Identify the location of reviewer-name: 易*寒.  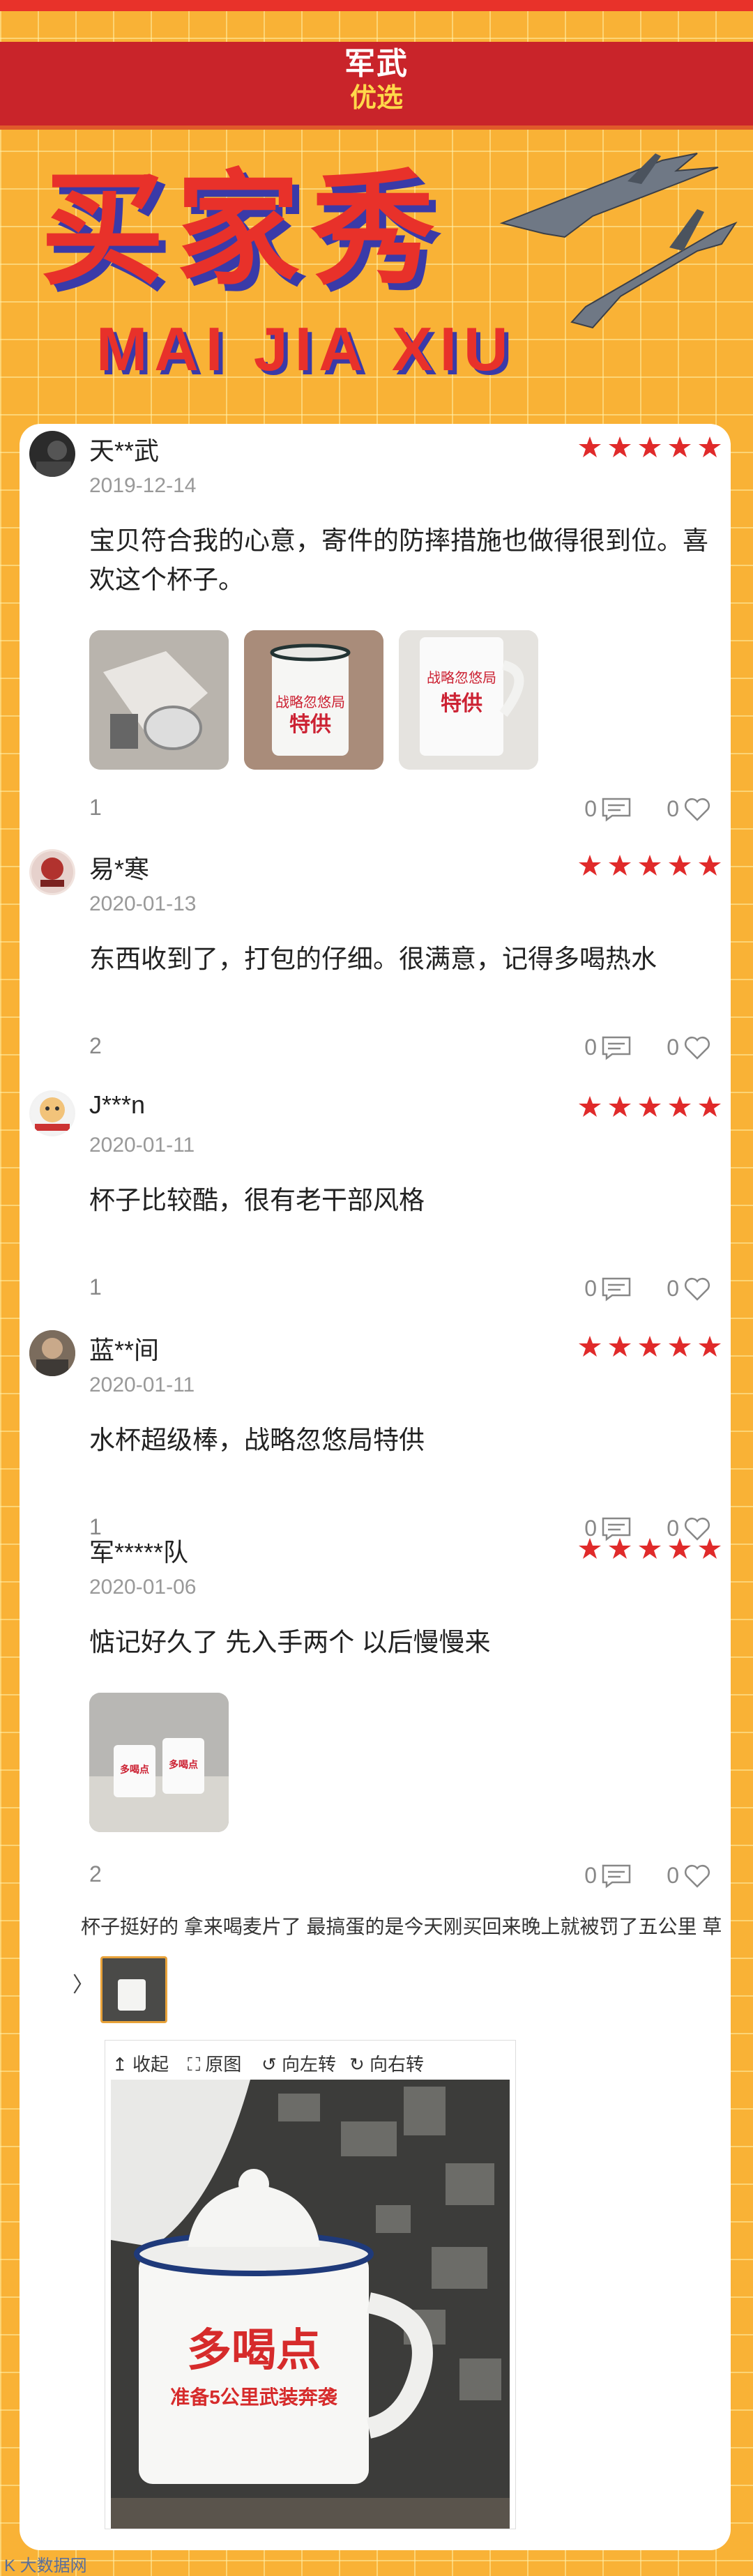
(119, 869).